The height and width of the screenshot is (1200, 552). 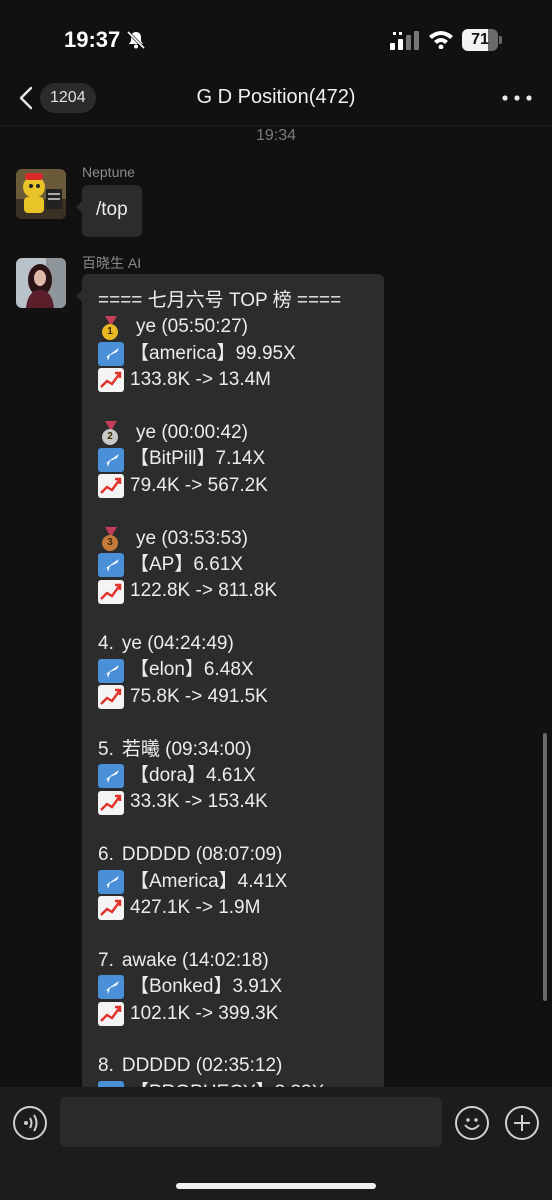 What do you see at coordinates (251, 1122) in the screenshot?
I see `message-input` at bounding box center [251, 1122].